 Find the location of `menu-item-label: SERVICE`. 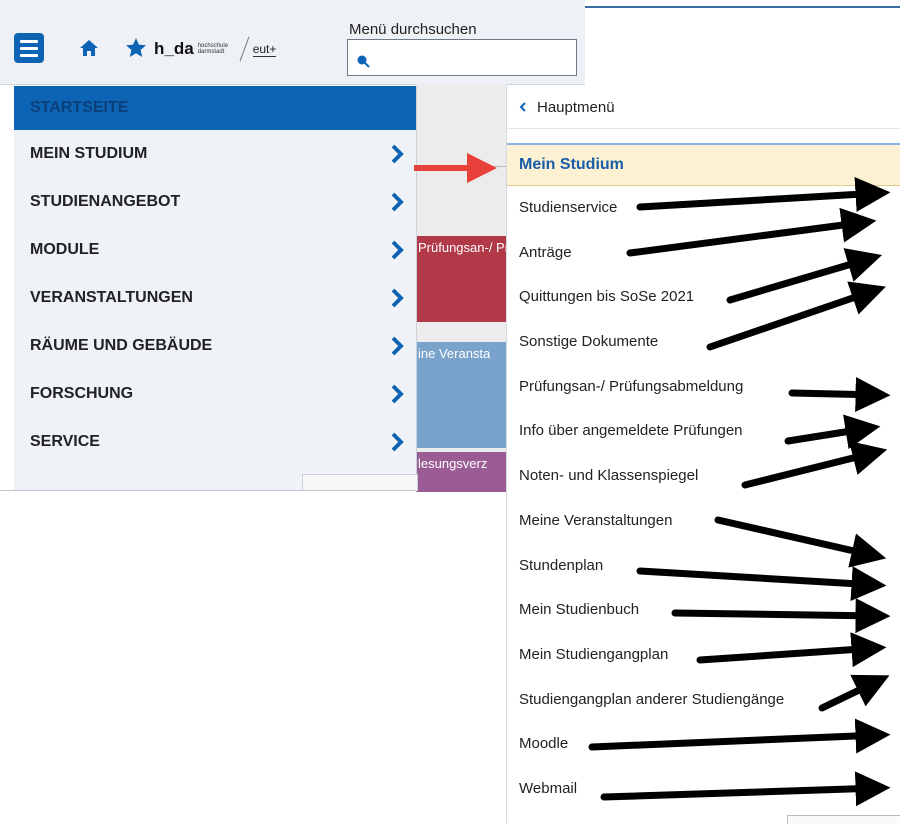

menu-item-label: SERVICE is located at coordinates (65, 441).